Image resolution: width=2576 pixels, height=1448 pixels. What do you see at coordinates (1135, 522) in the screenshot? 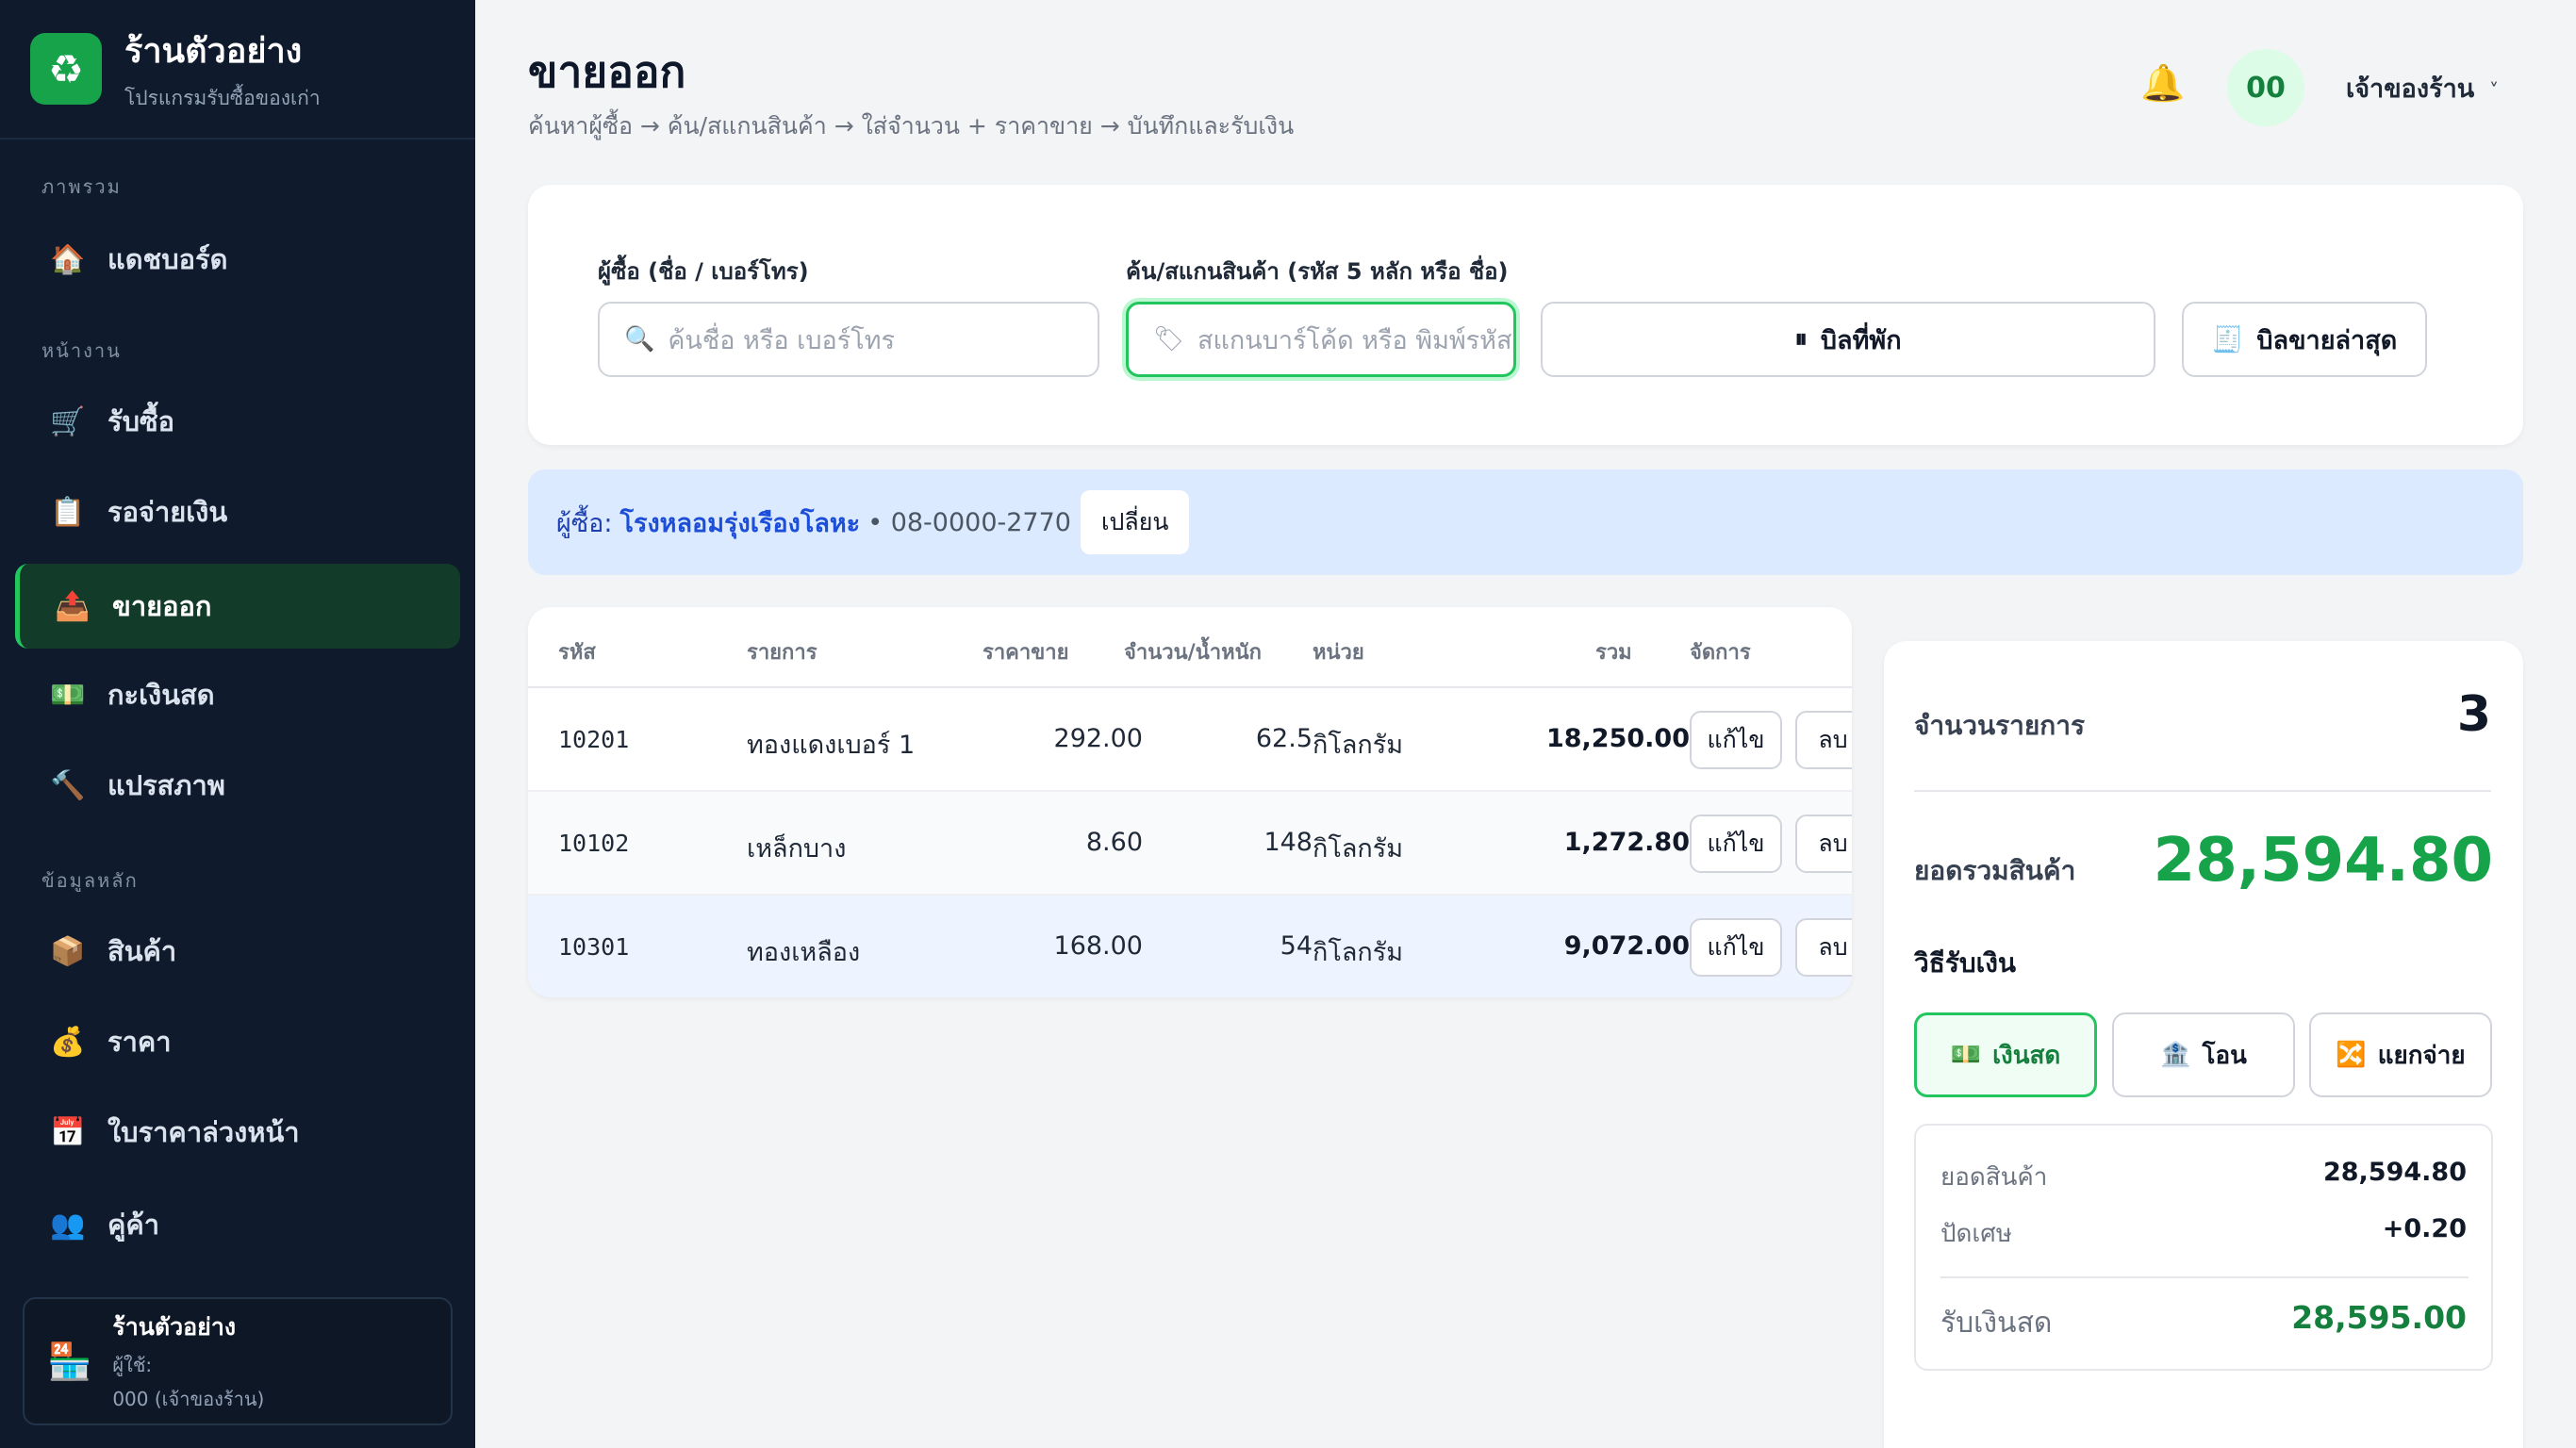
I see `change-buyer-button: เปลี่ยน` at bounding box center [1135, 522].